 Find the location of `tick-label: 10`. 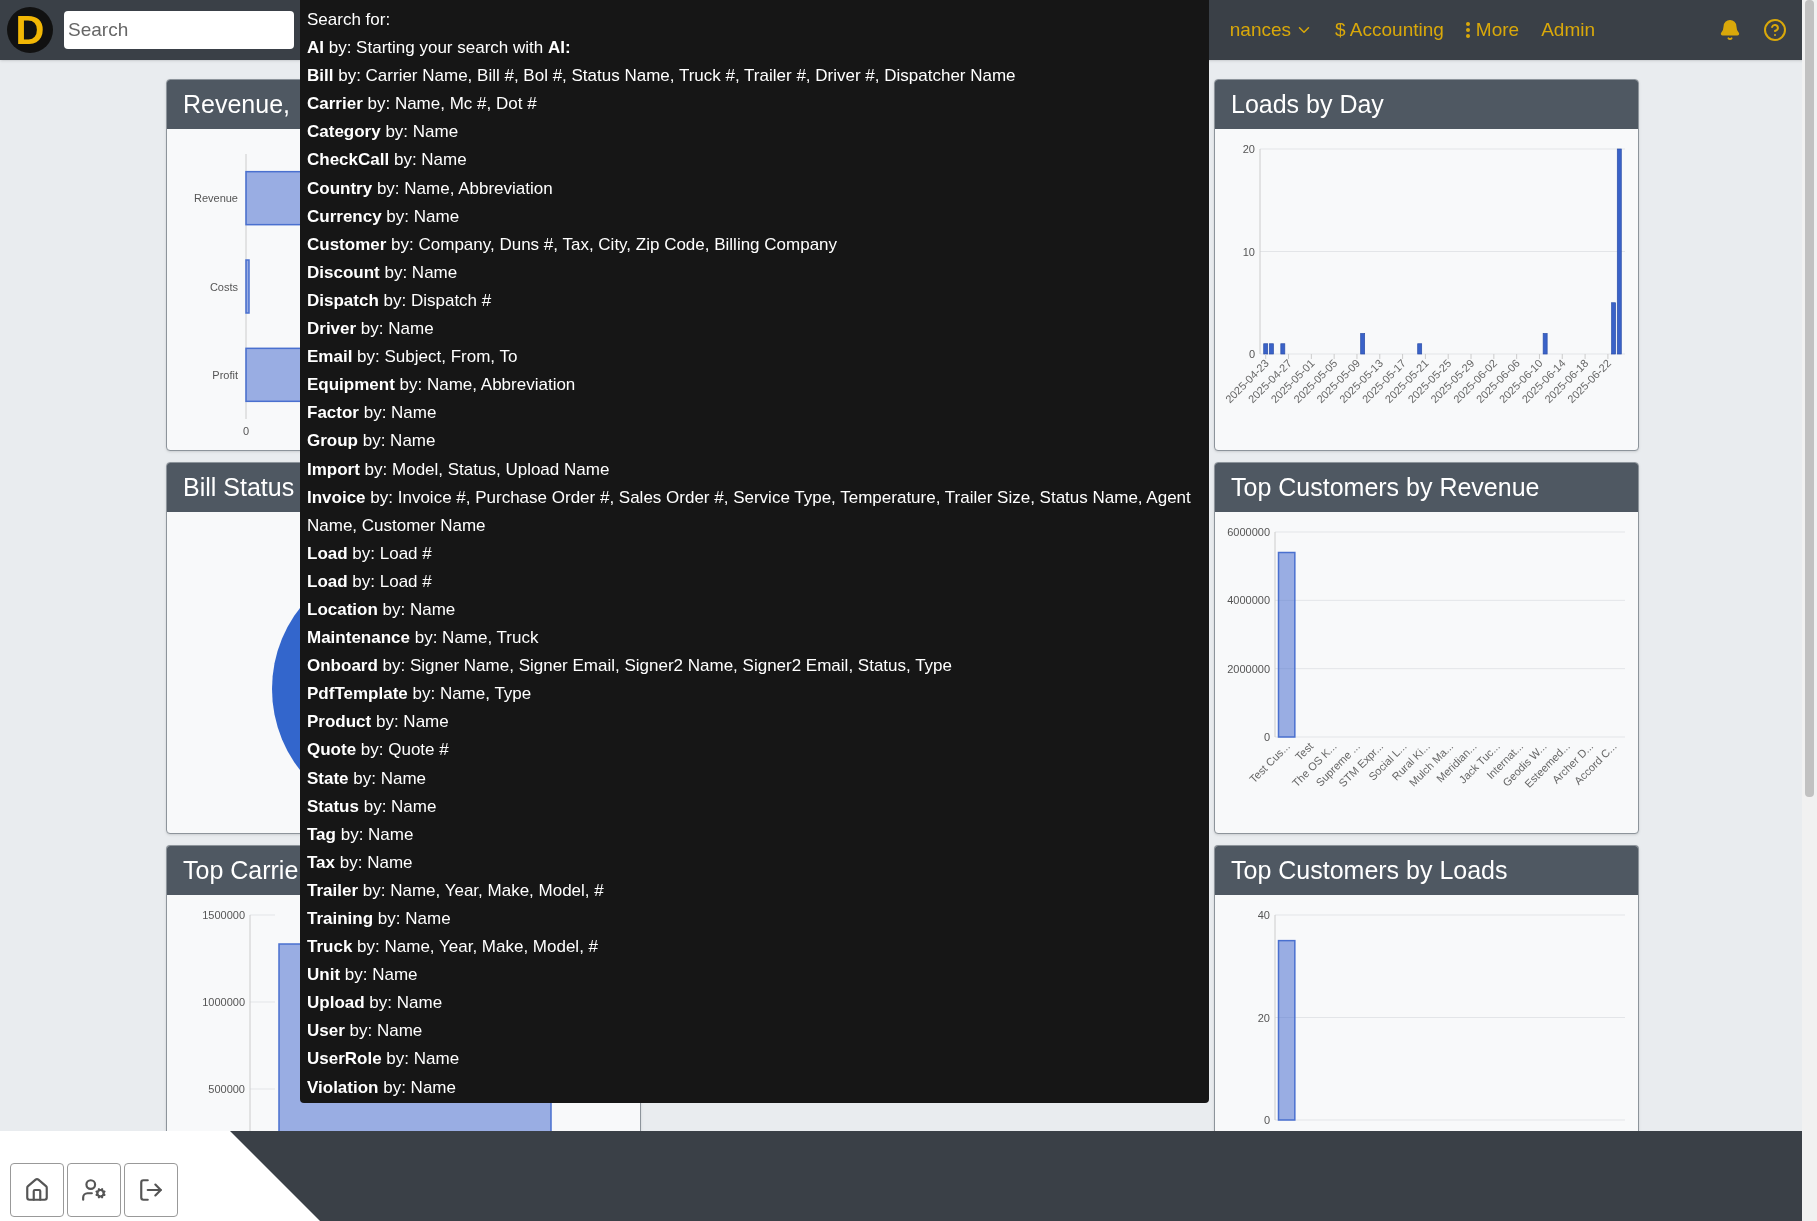

tick-label: 10 is located at coordinates (1248, 251).